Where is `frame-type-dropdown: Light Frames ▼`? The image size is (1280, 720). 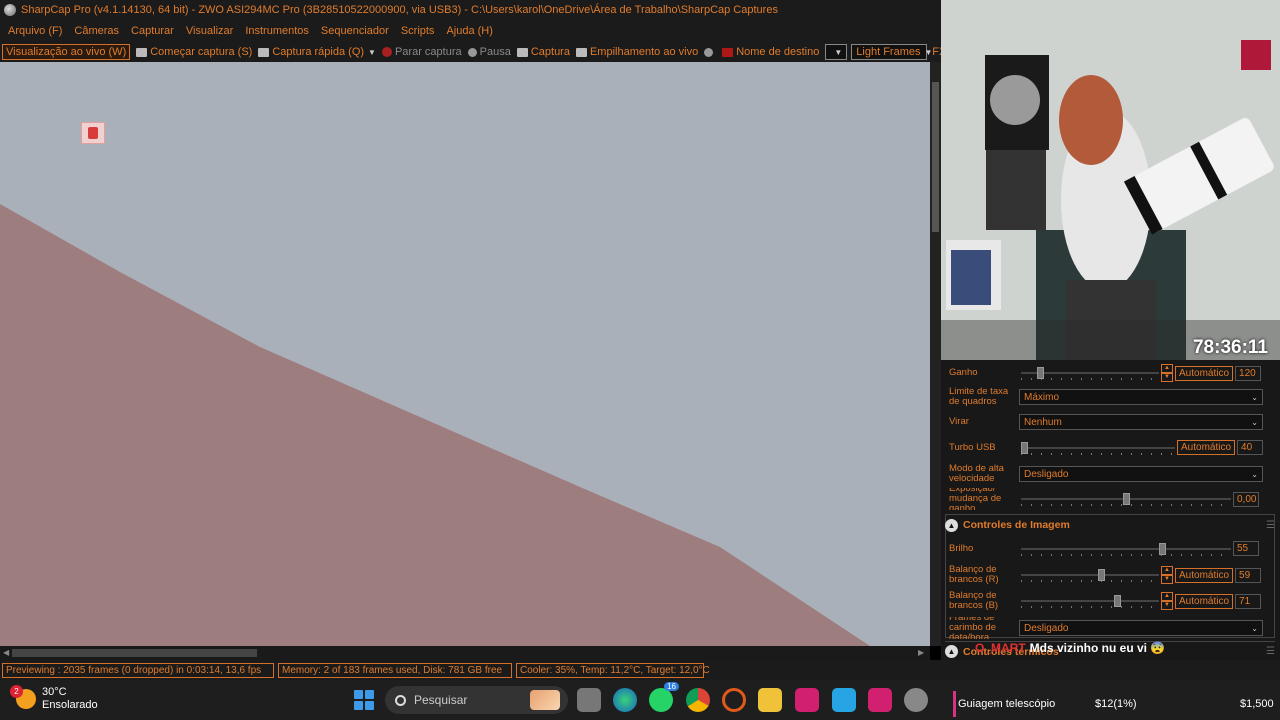
frame-type-dropdown: Light Frames ▼ is located at coordinates (891, 52).